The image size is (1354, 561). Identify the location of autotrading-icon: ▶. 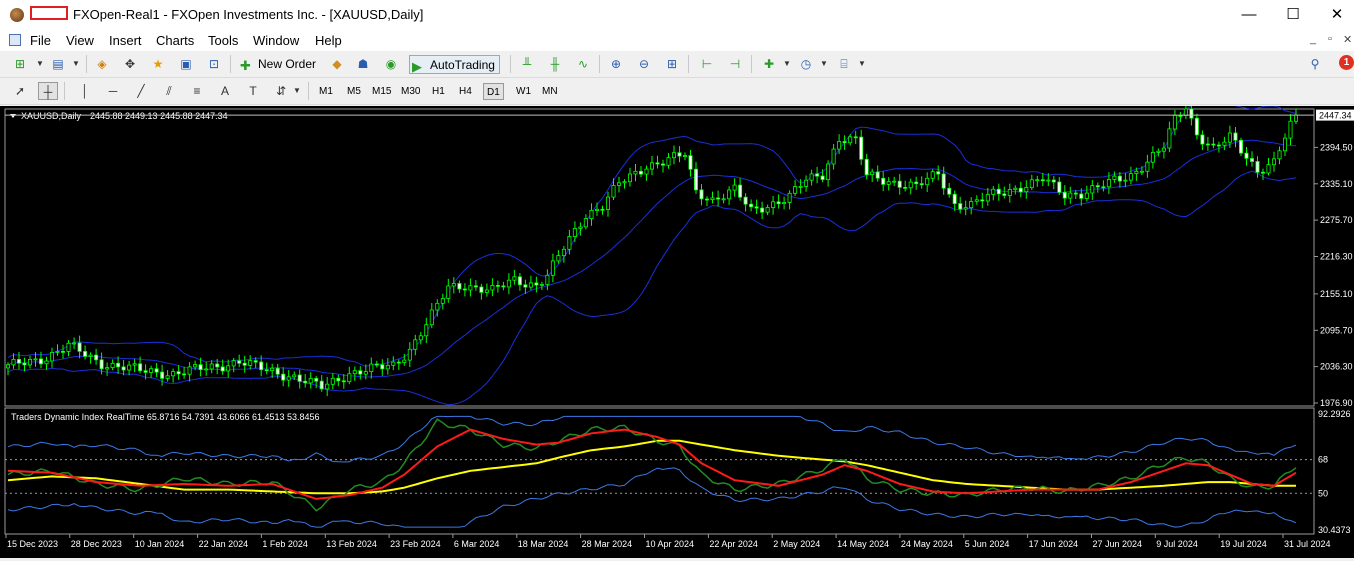
(417, 66).